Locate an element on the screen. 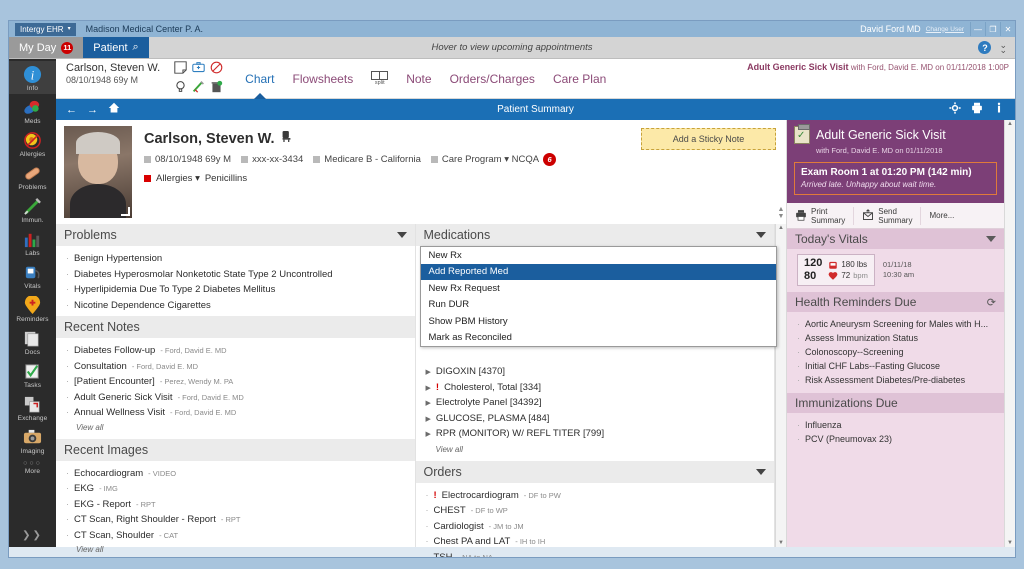  list-item: · CT Scan, Right Shoulder - Report - RPT is located at coordinates (236, 520).